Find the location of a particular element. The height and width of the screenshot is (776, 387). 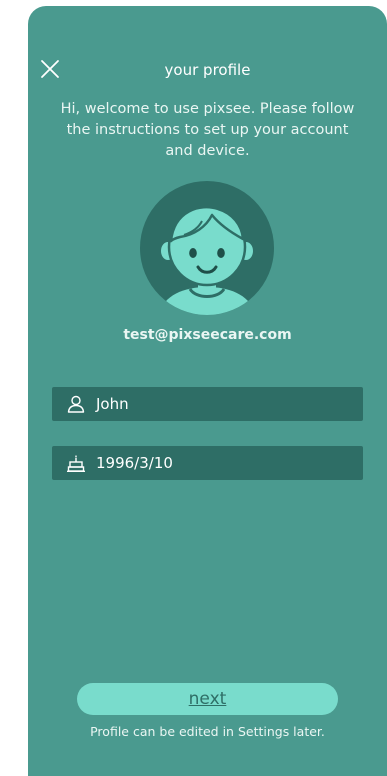

person-icon is located at coordinates (76, 404).